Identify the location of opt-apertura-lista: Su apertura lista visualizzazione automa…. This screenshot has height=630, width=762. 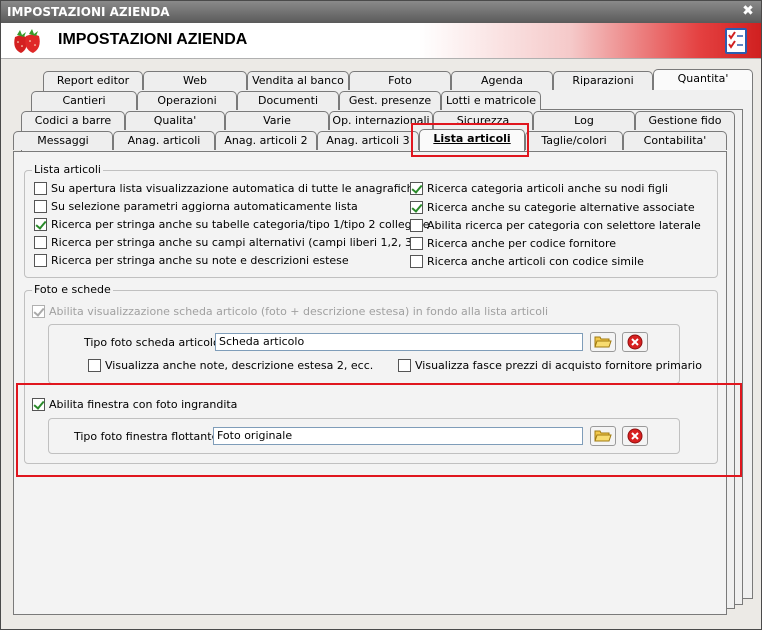
(227, 188).